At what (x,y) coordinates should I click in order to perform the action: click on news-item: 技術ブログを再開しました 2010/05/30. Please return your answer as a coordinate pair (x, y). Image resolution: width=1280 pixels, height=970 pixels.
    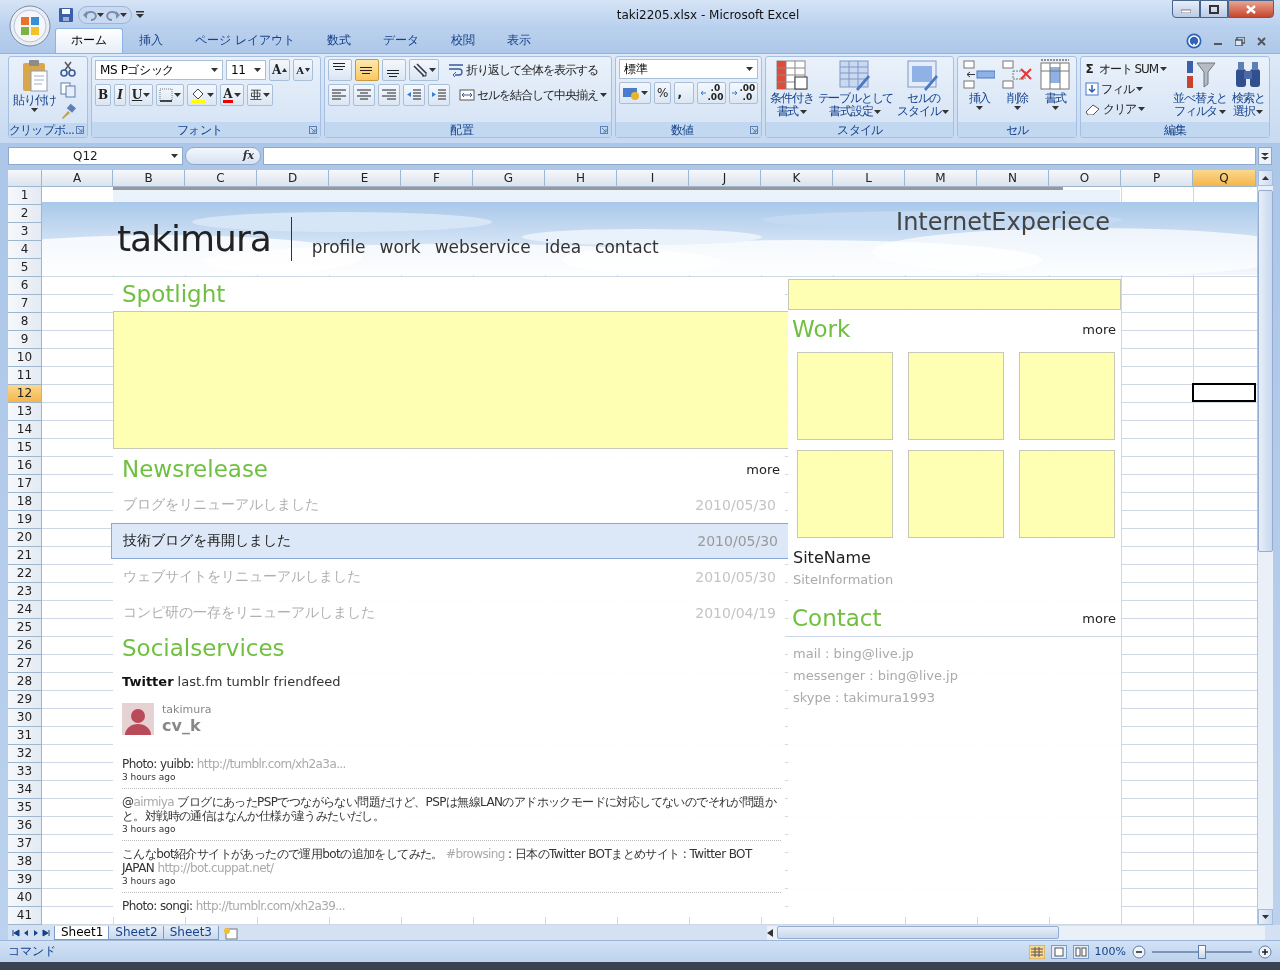
    Looking at the image, I should click on (451, 541).